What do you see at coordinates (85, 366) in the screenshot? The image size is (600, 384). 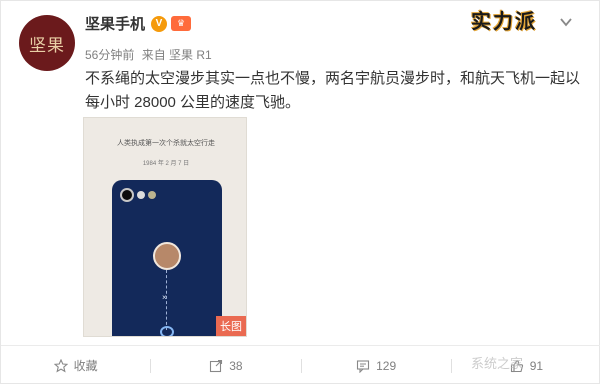 I see `favorite-label: 收藏` at bounding box center [85, 366].